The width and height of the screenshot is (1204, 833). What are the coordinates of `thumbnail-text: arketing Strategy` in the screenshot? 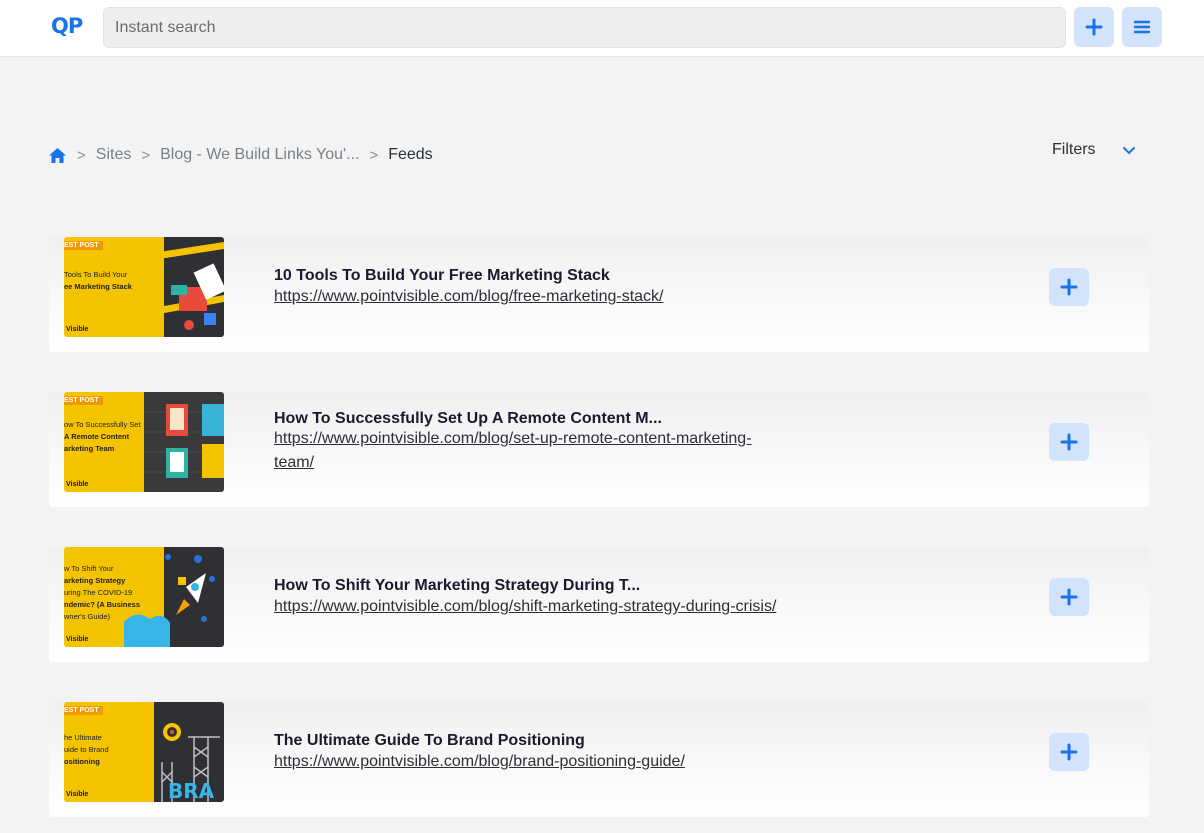 It's located at (95, 580).